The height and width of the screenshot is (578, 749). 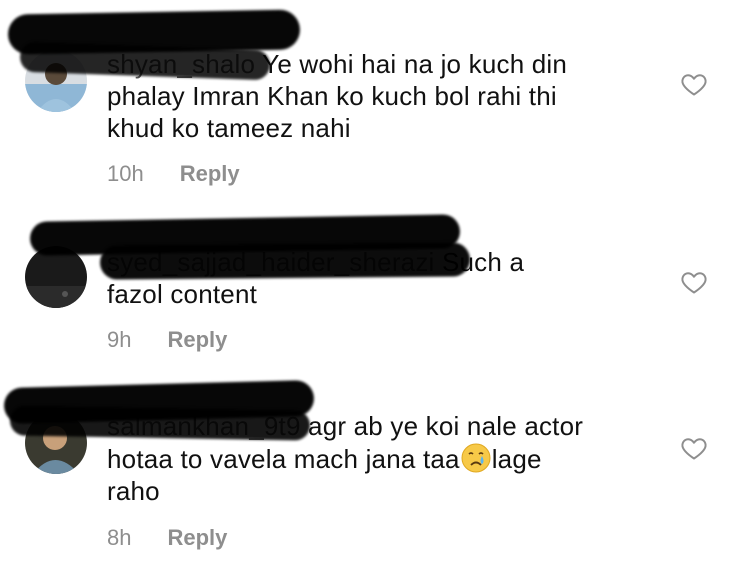 I want to click on comment-line: lage, so click(x=516, y=459).